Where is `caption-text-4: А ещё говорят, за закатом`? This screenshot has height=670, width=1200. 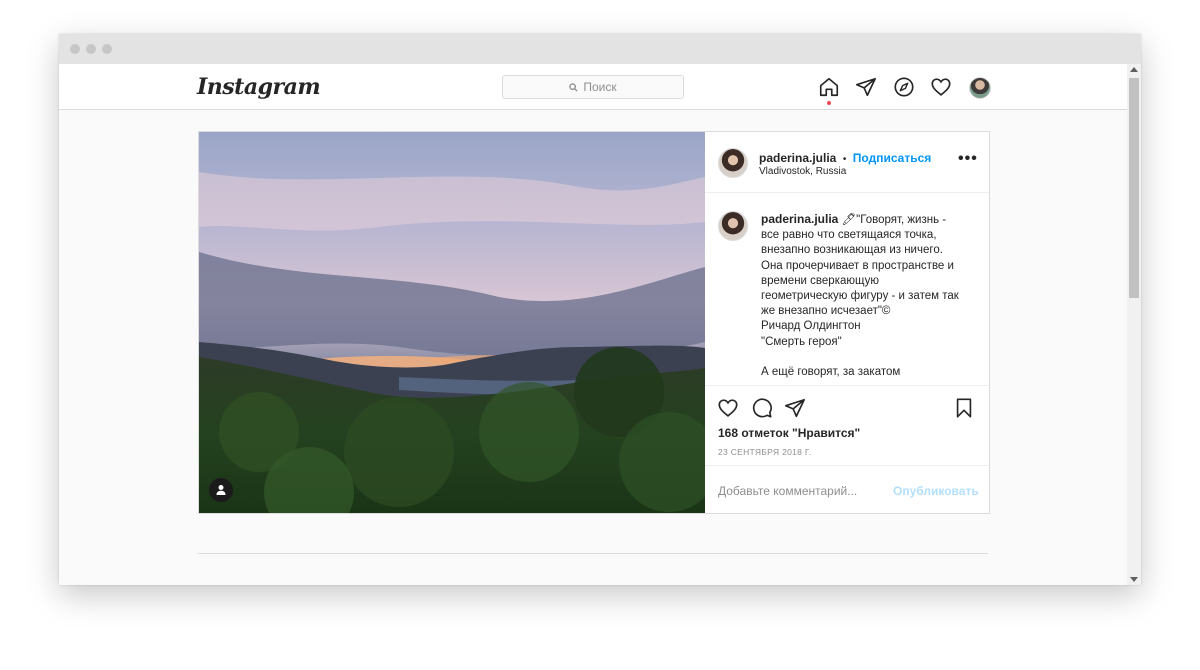 caption-text-4: А ещё говорят, за закатом is located at coordinates (831, 371).